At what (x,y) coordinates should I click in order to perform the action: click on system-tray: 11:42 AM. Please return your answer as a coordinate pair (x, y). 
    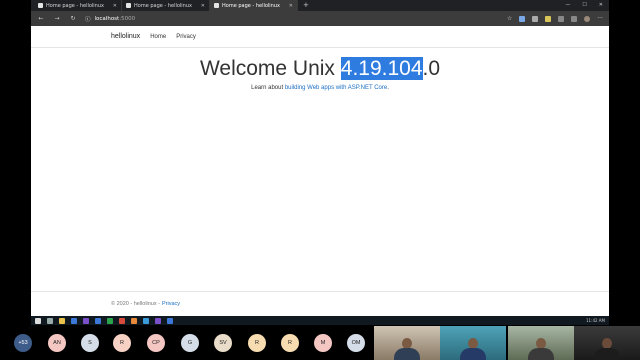
    Looking at the image, I should click on (597, 320).